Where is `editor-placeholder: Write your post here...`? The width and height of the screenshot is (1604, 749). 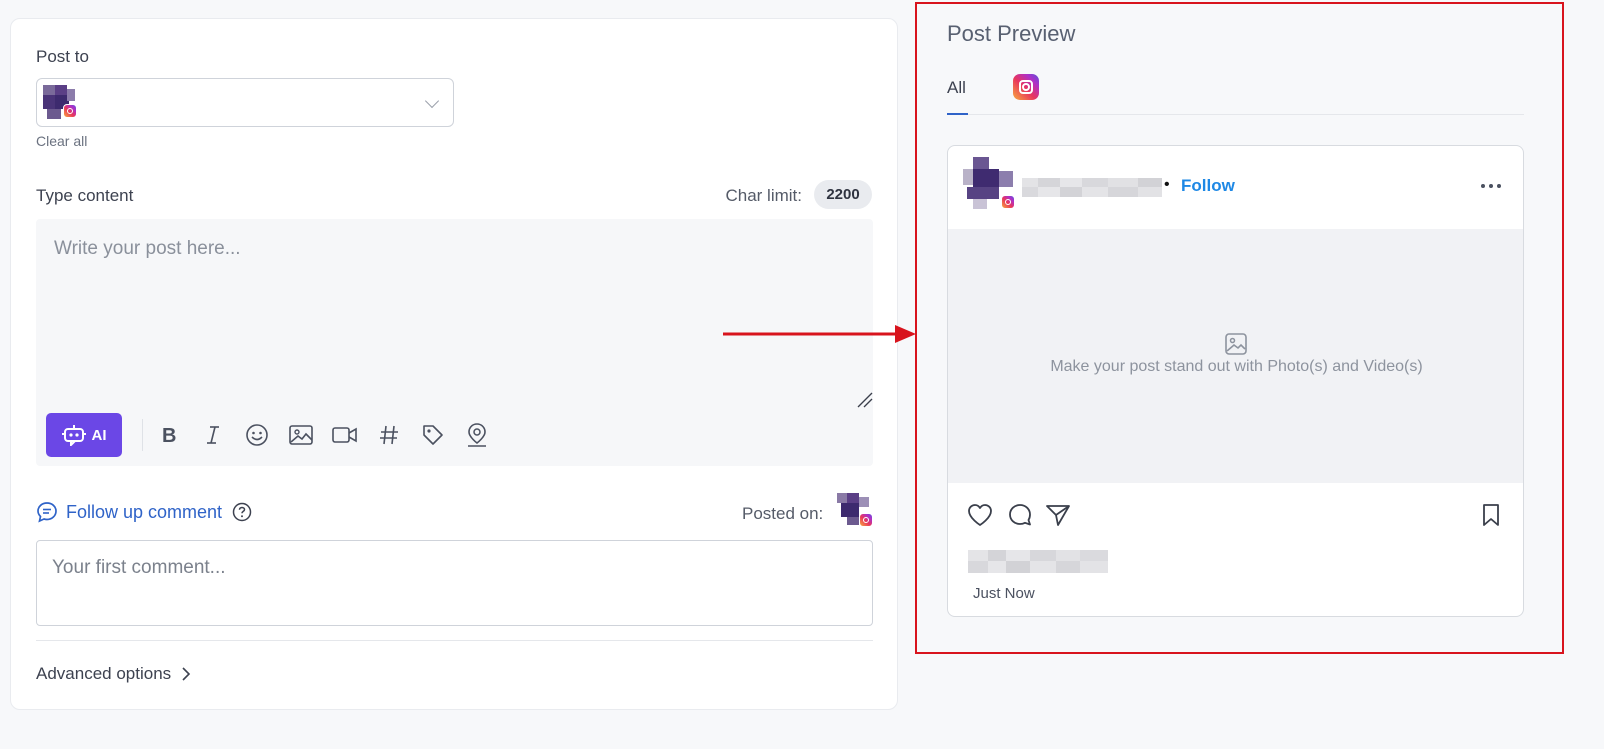 editor-placeholder: Write your post here... is located at coordinates (147, 248).